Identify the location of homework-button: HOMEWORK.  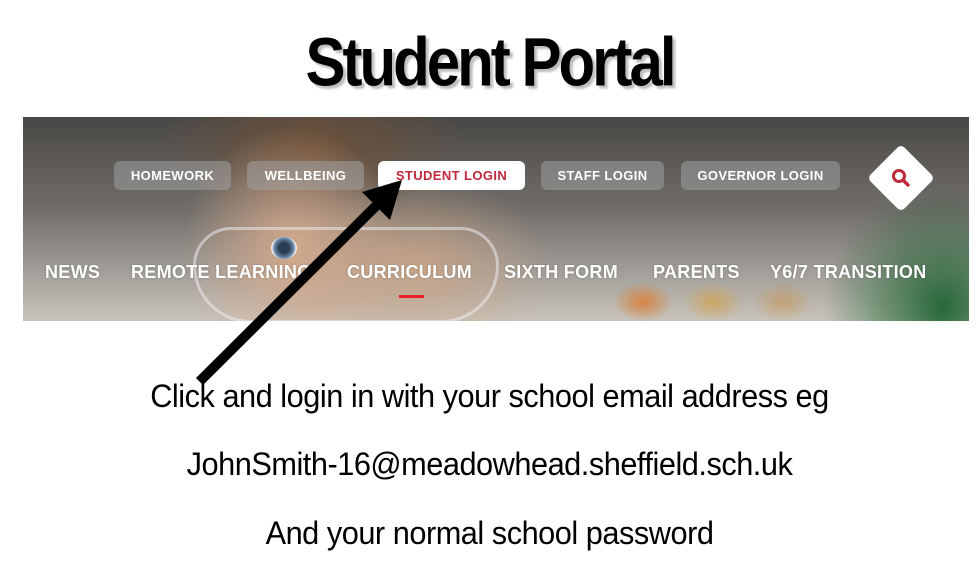
(172, 175).